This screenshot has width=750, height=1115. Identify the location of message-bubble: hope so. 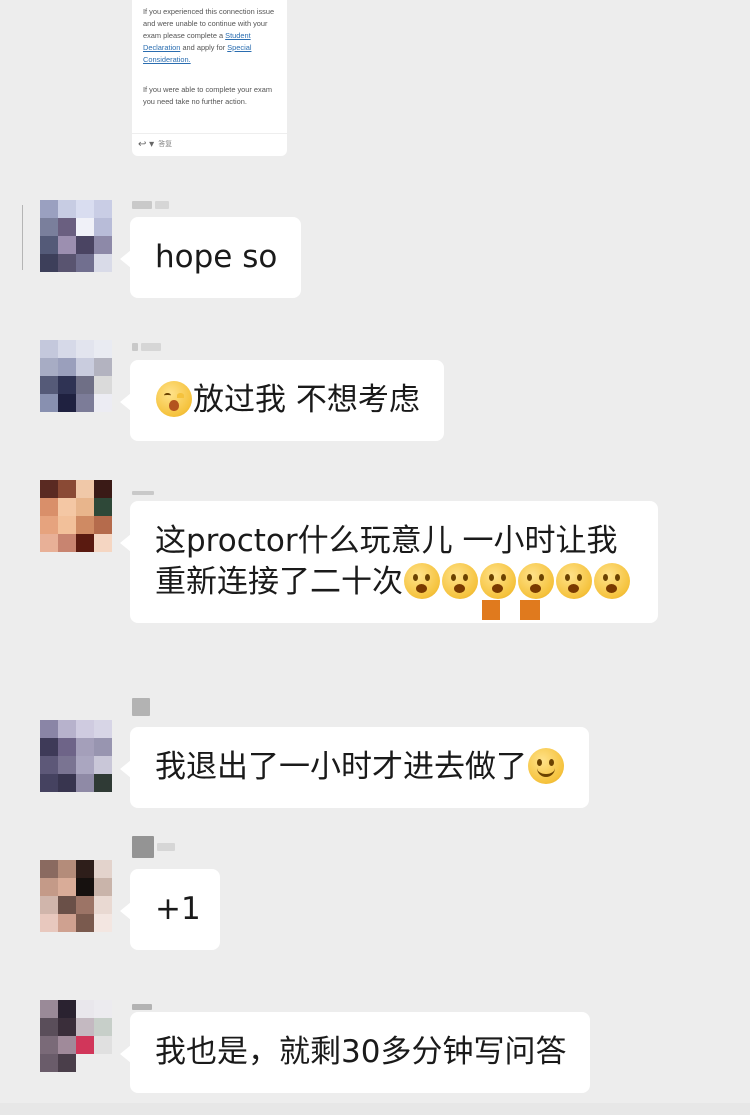
(210, 257).